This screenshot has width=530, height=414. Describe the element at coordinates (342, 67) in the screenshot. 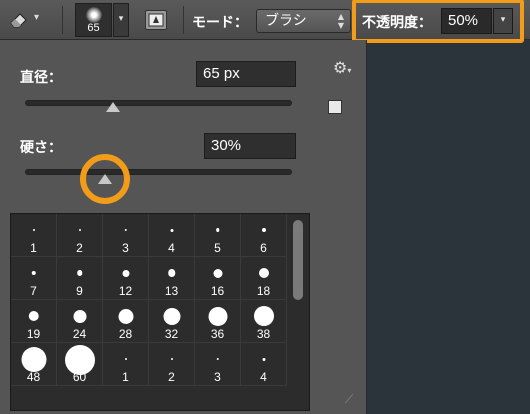

I see `gear-icon: ⚙▾` at that location.